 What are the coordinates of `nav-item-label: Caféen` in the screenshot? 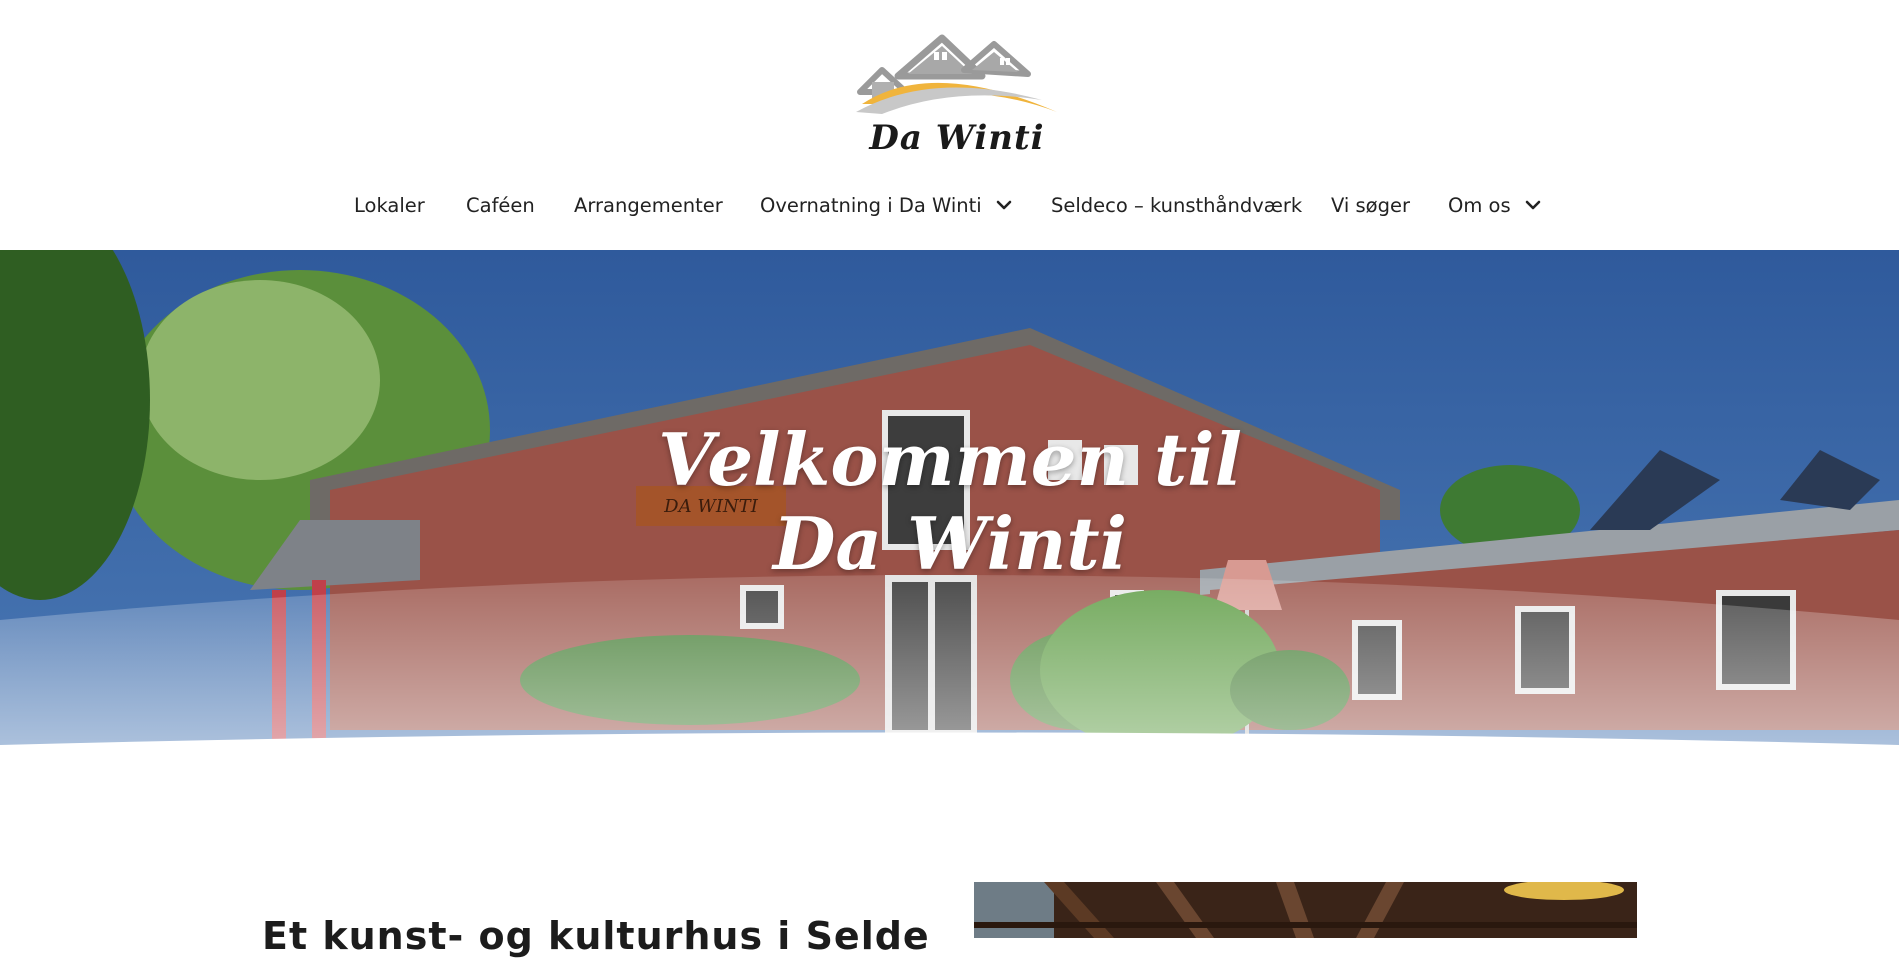 It's located at (500, 205).